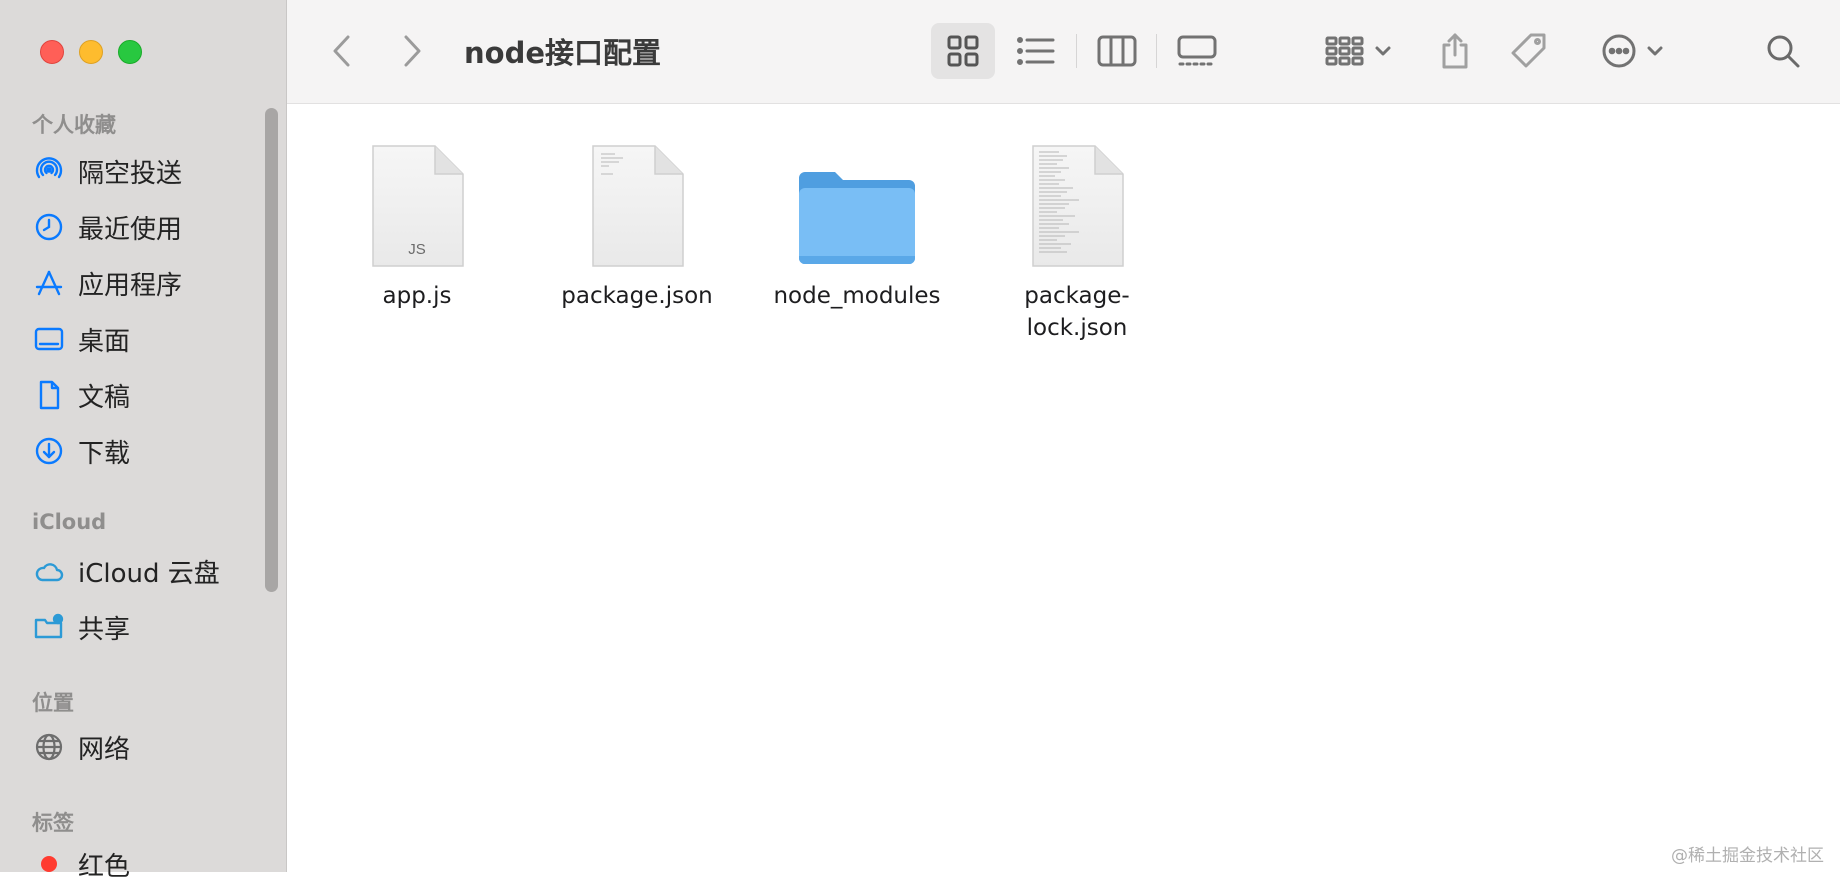  Describe the element at coordinates (49, 171) in the screenshot. I see `airdrop-icon` at that location.